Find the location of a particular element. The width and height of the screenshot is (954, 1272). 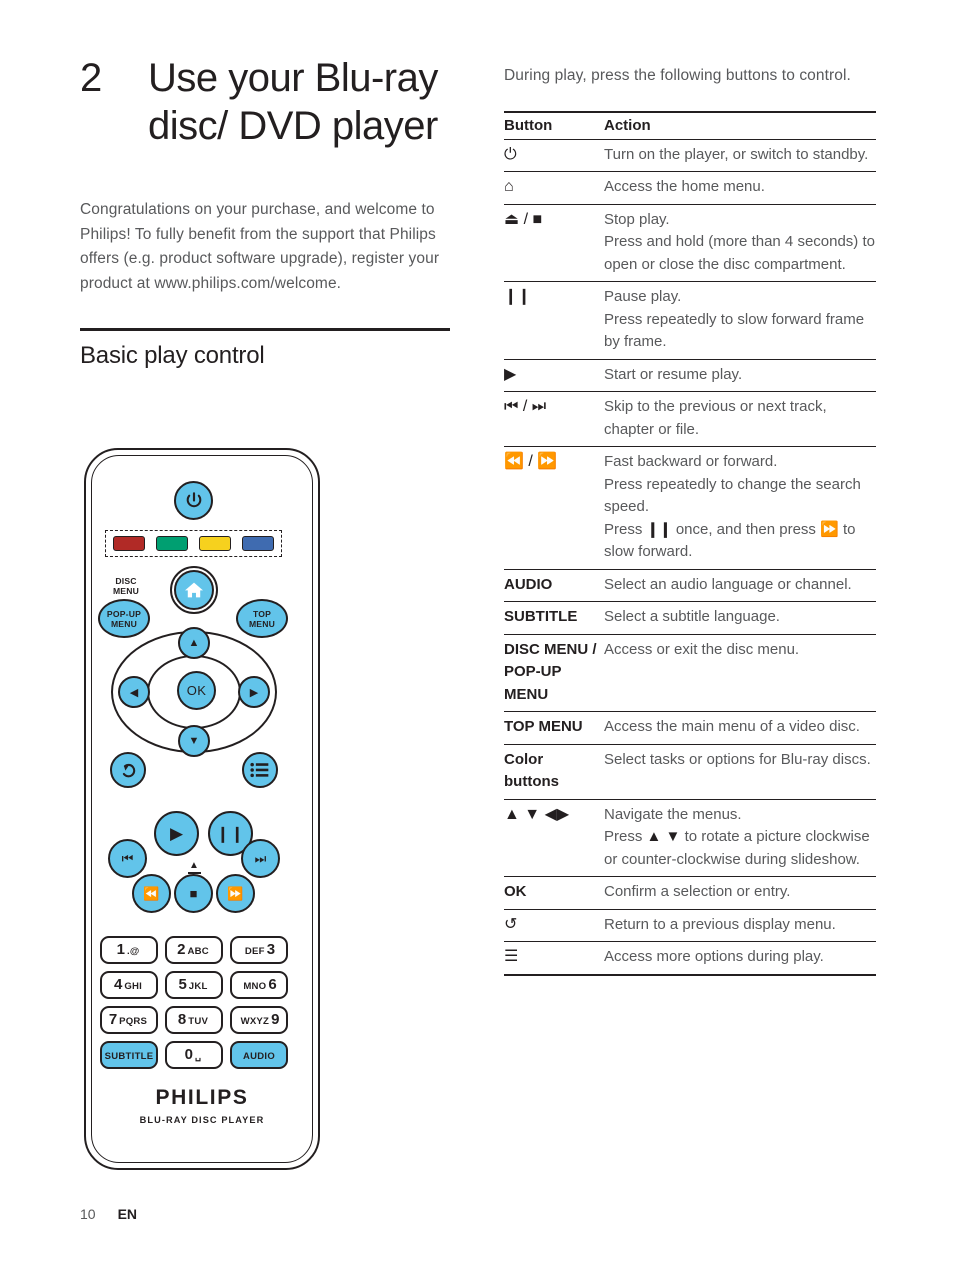

table-row: ⌂ Access the home menu. is located at coordinates (690, 188).